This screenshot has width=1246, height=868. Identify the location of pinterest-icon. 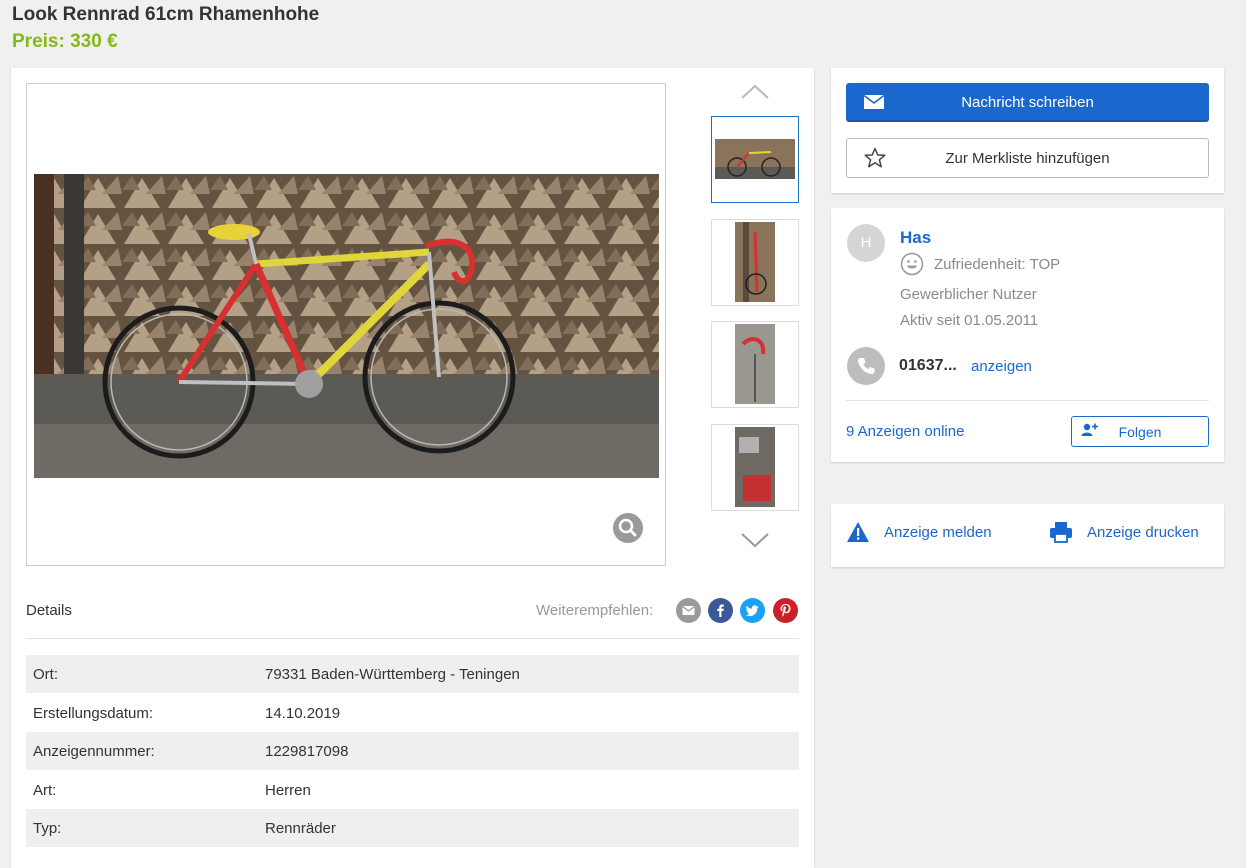
(785, 610).